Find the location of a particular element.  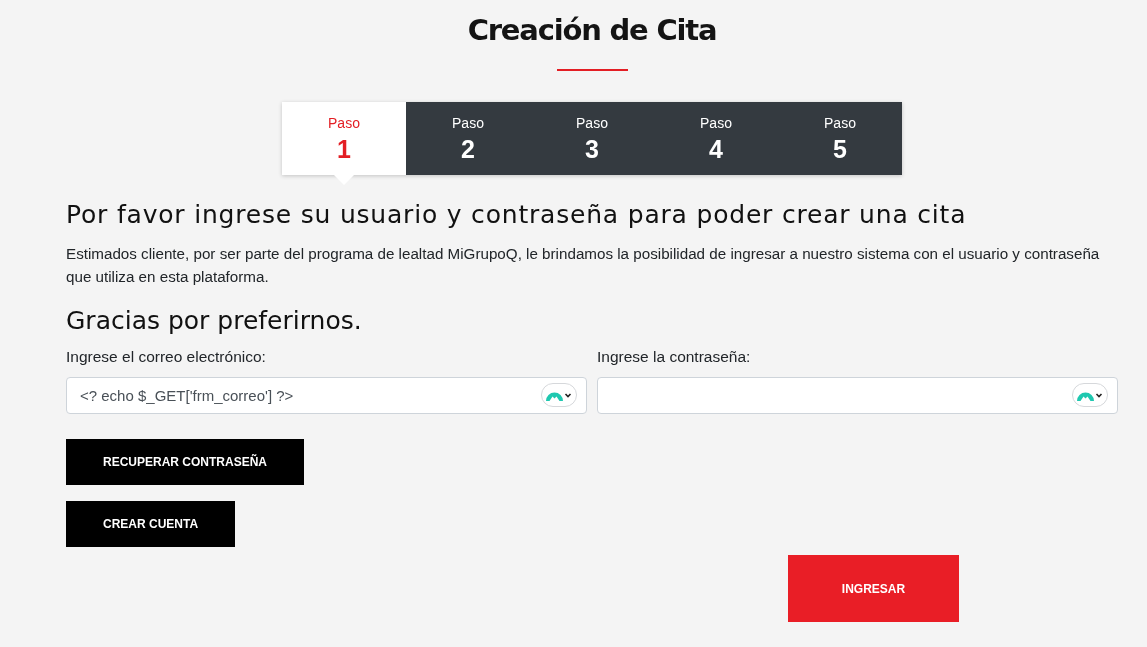

page-title: Creación de Cita is located at coordinates (592, 30).